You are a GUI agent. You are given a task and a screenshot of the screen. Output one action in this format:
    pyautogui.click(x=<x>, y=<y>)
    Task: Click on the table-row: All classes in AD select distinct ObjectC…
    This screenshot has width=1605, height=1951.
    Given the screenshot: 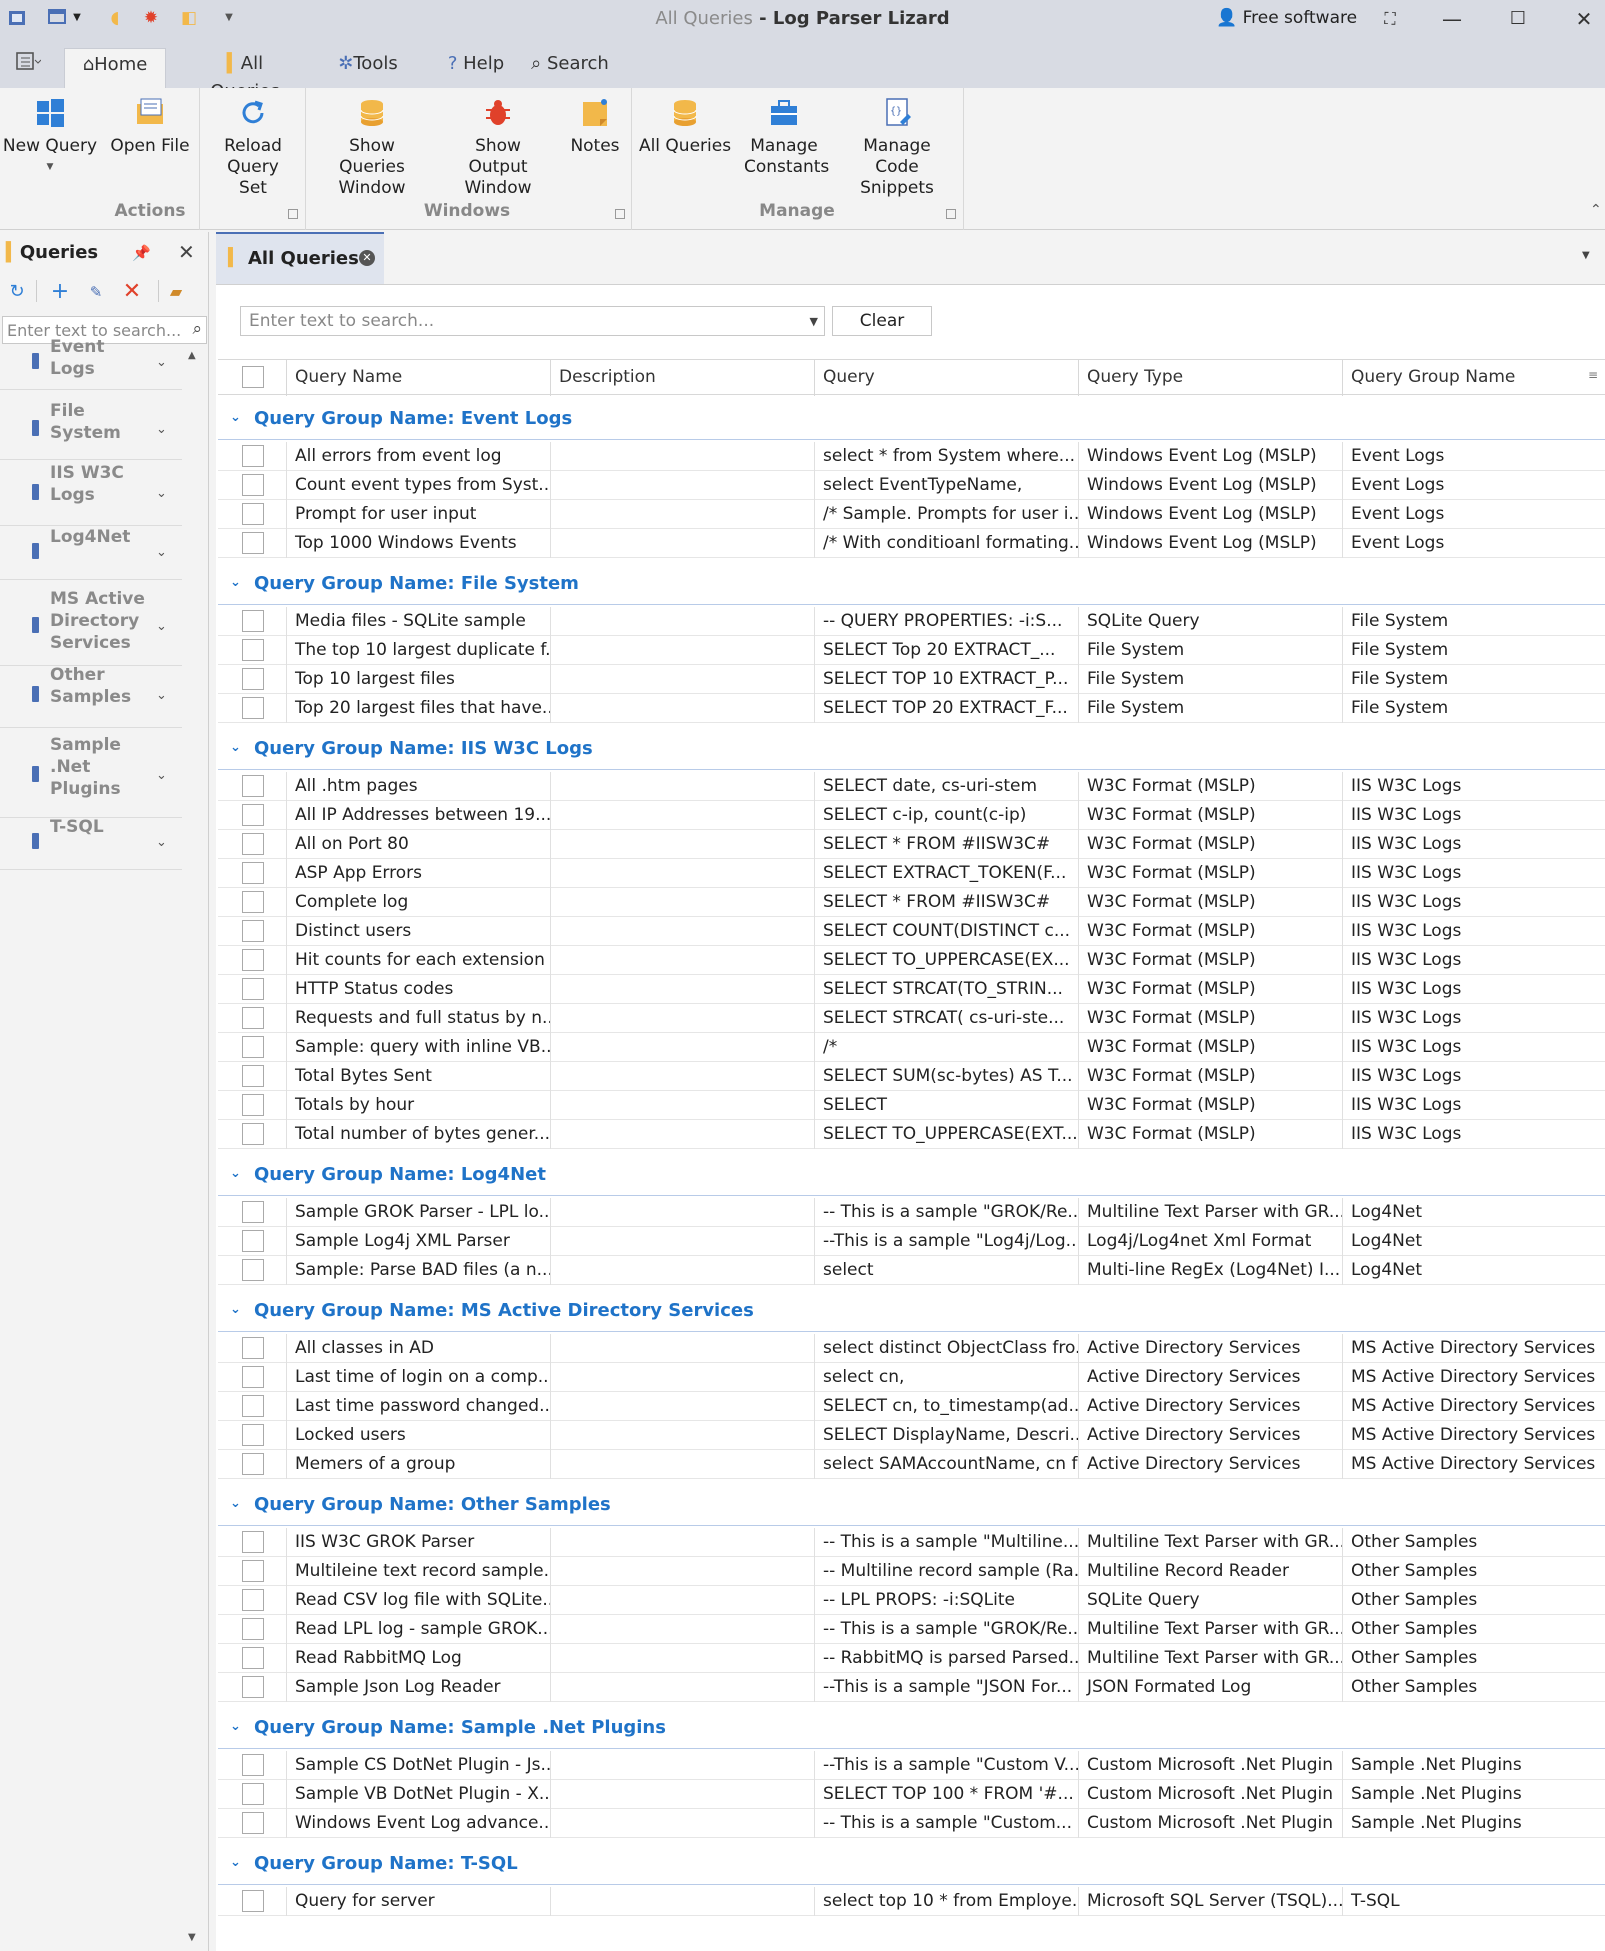 What is the action you would take?
    pyautogui.click(x=911, y=1348)
    